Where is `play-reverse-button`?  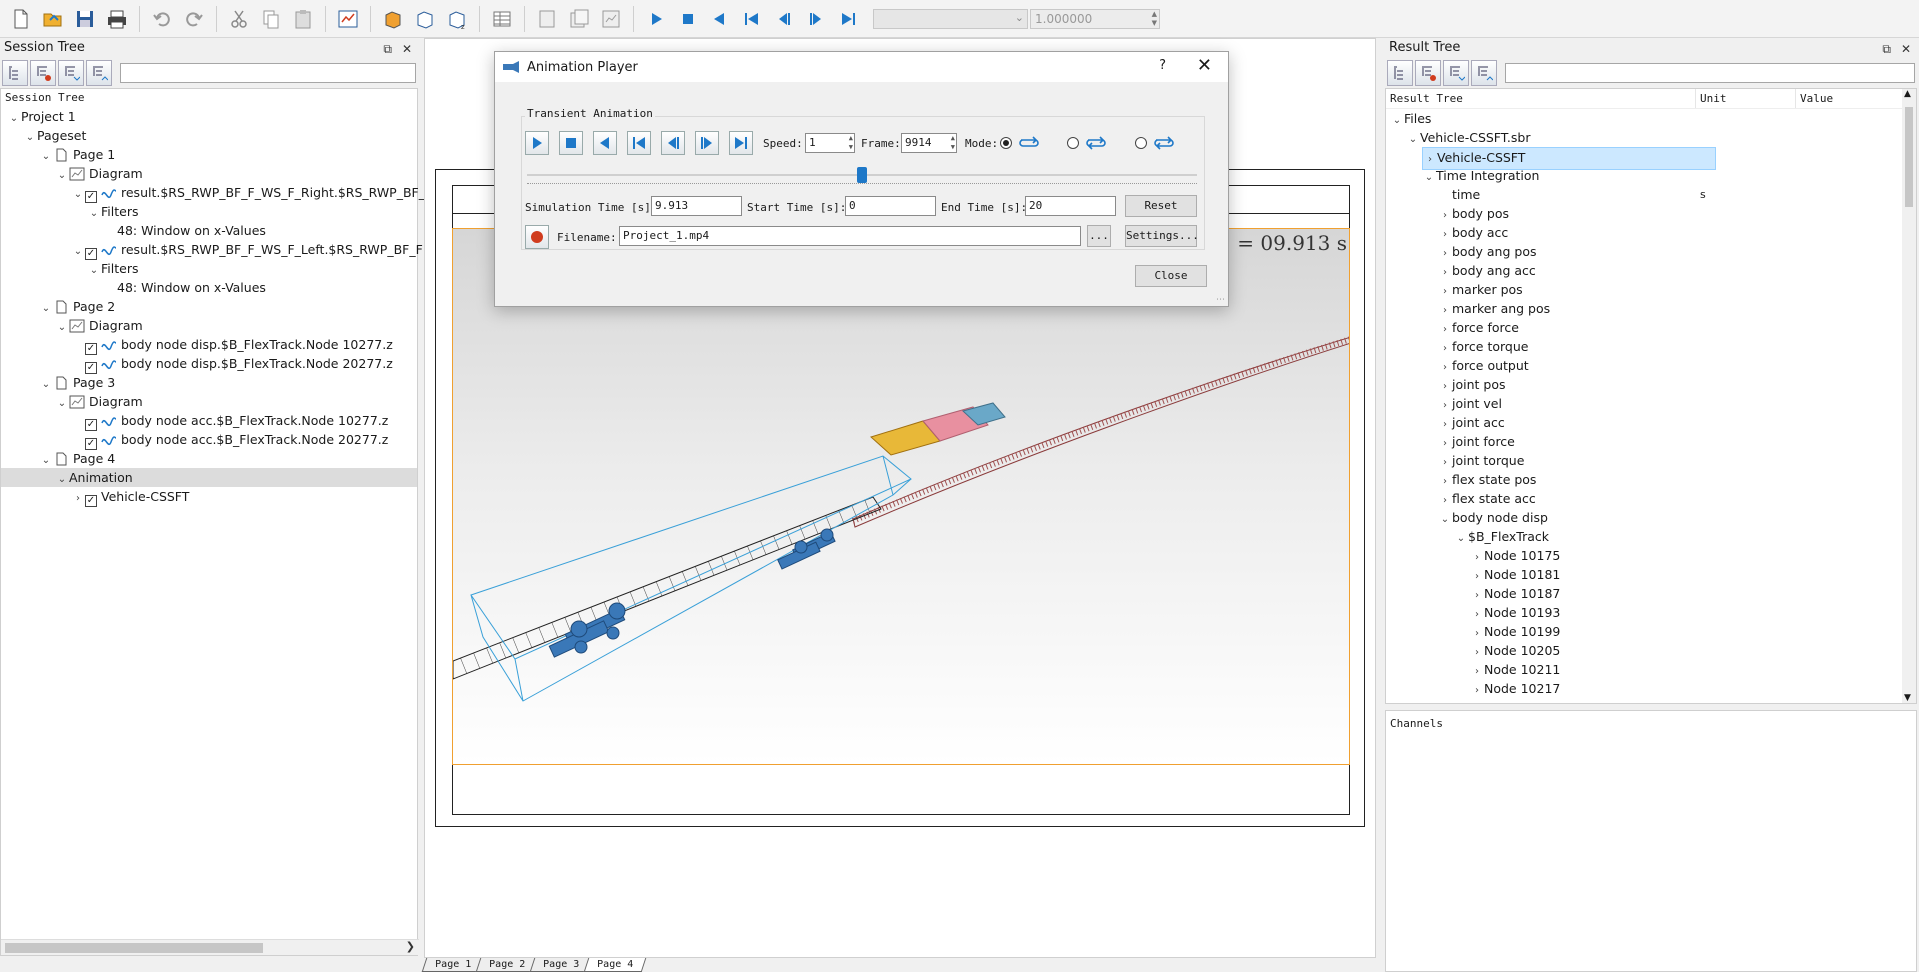
play-reverse-button is located at coordinates (720, 19).